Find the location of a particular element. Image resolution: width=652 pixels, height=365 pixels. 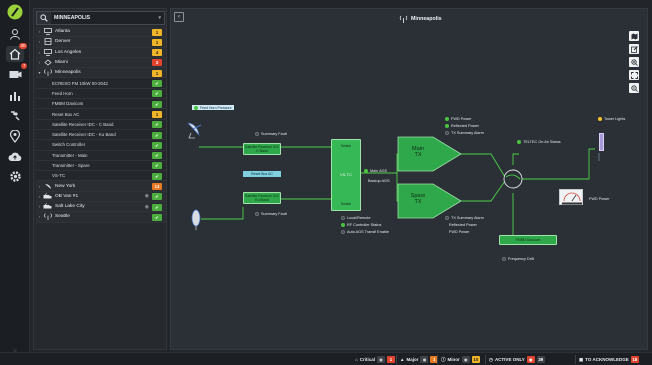

satellite-dish-c-icon is located at coordinates (195, 132).